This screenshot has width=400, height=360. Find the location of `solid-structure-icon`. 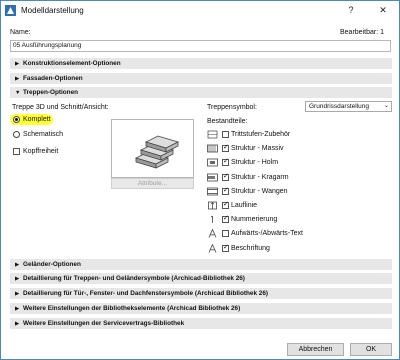

solid-structure-icon is located at coordinates (212, 148).